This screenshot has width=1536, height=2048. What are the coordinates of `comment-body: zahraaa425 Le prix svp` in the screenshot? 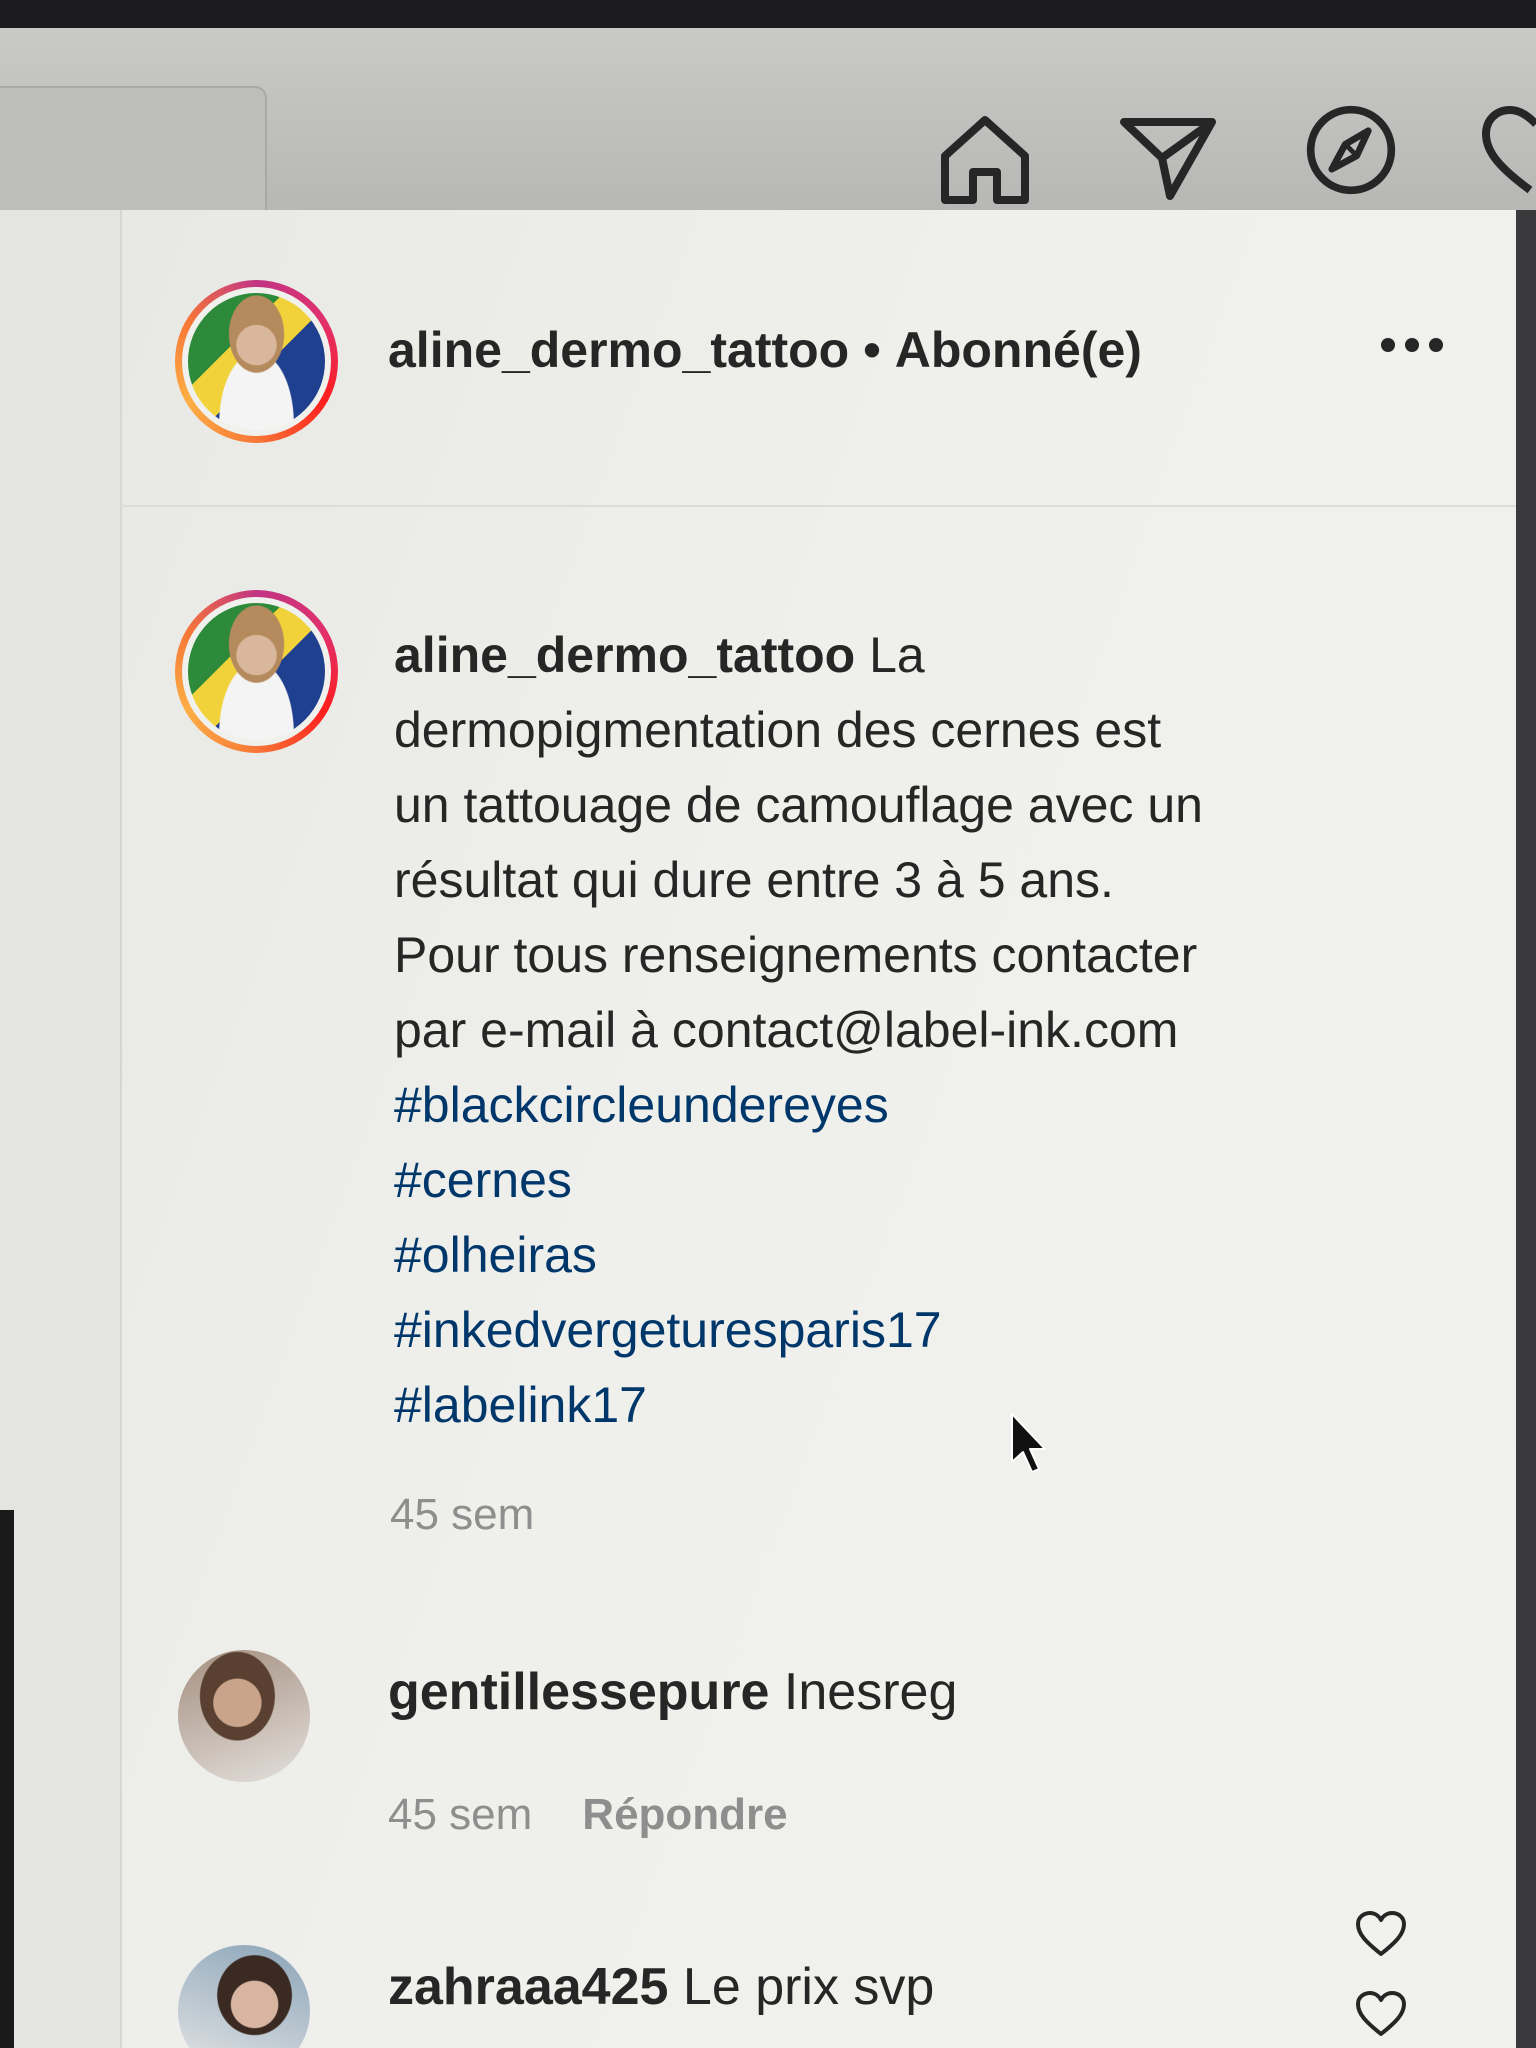 It's located at (661, 1987).